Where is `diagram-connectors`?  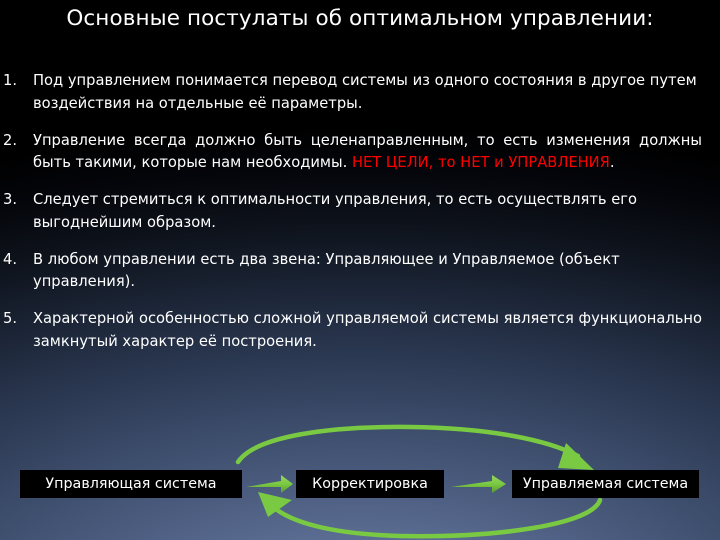 diagram-connectors is located at coordinates (419, 481).